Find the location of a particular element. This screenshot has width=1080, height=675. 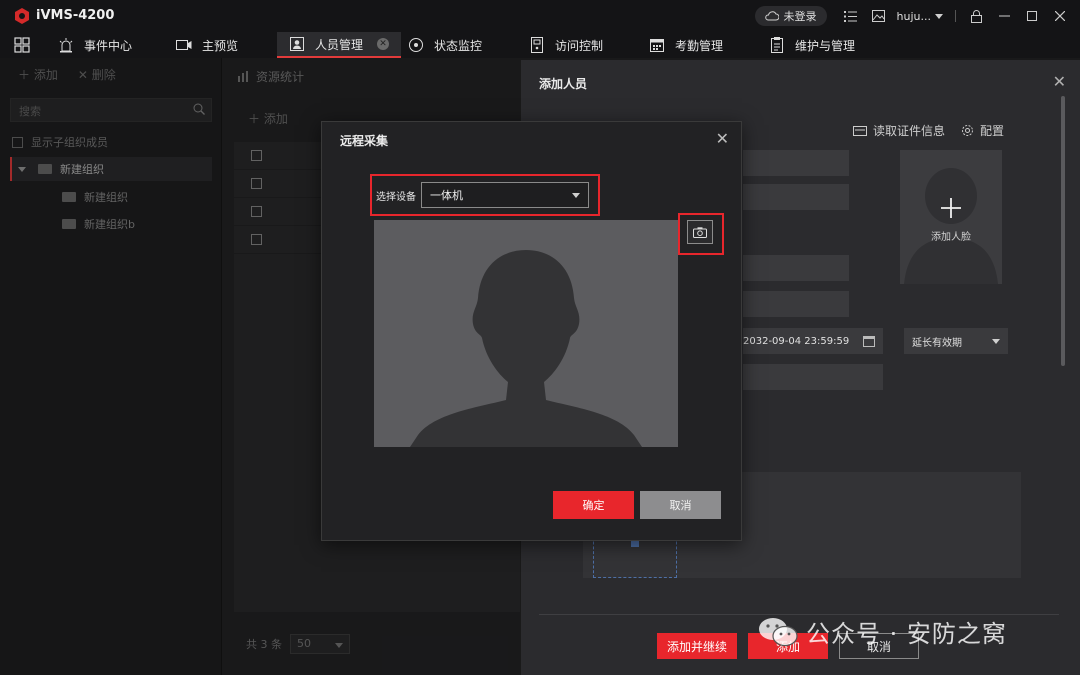

login-status-label: 未登录 is located at coordinates (800, 16).